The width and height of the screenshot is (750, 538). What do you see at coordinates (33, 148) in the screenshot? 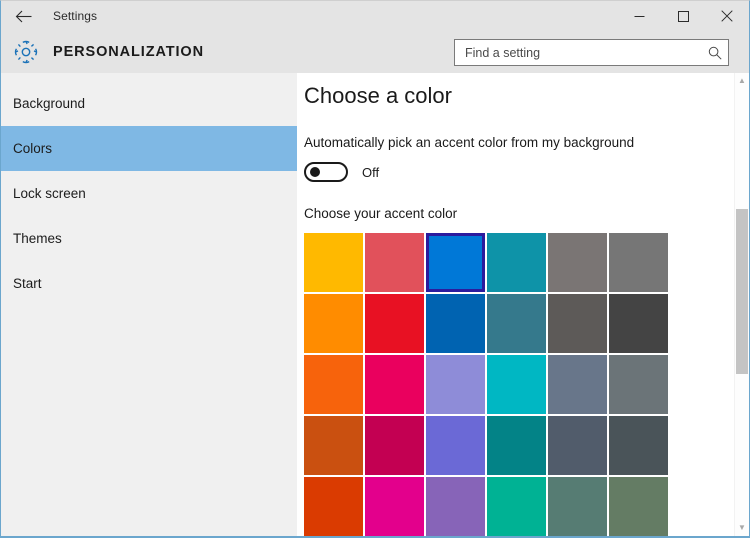
I see `sidebar-item-label: Colors` at bounding box center [33, 148].